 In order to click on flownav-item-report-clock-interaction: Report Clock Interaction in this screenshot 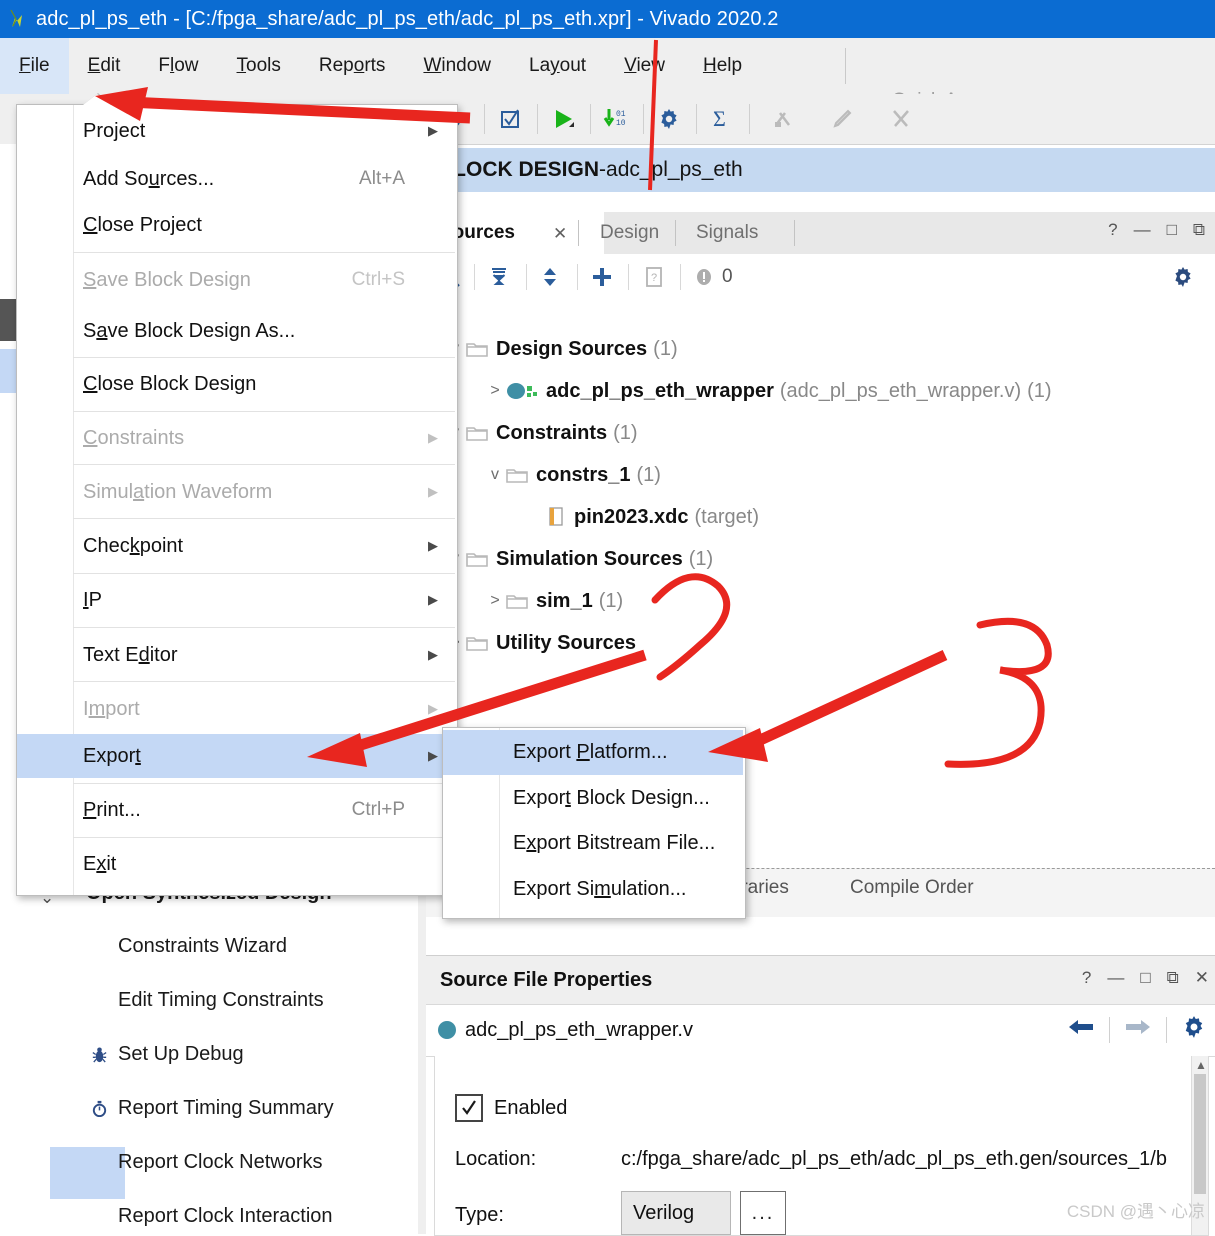, I will do `click(225, 1216)`.